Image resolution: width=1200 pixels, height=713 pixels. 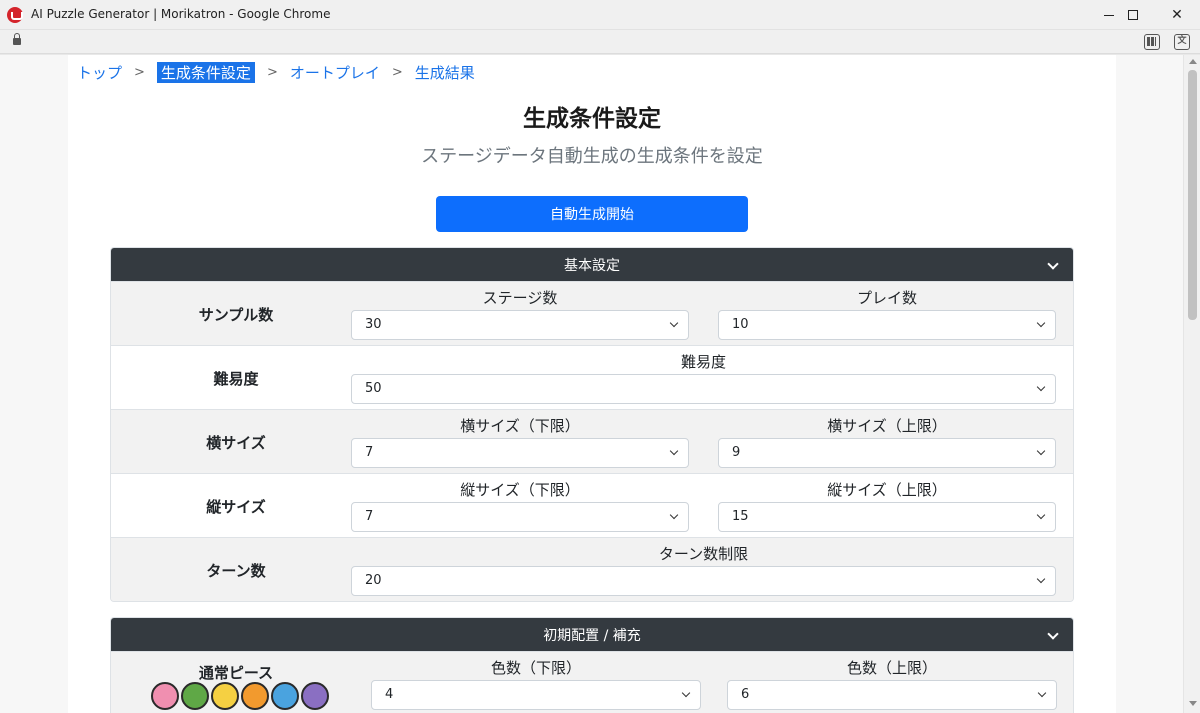 I want to click on field-label: 縦サイズ（上限）, so click(x=887, y=490).